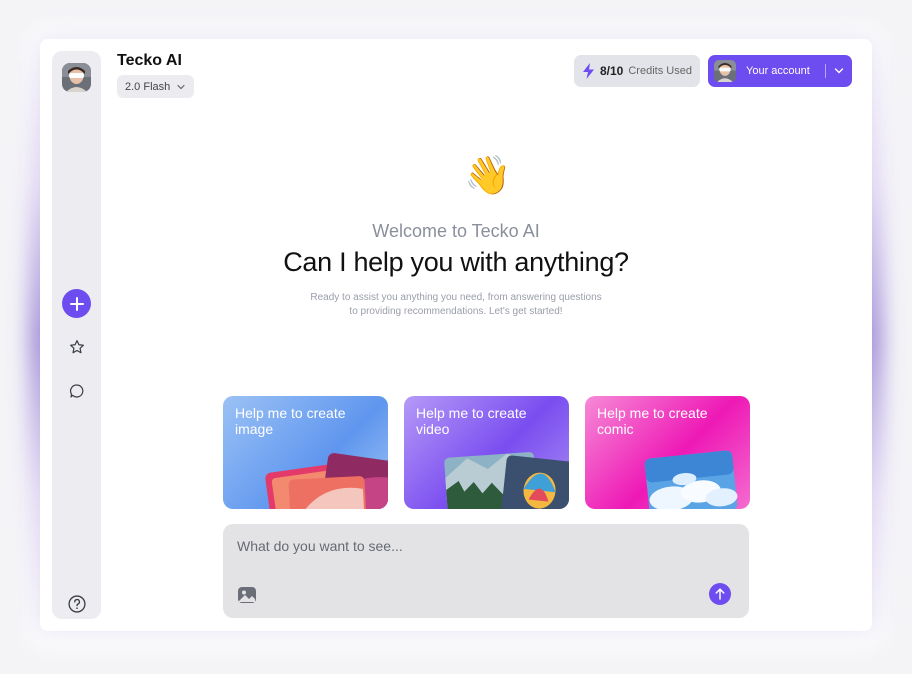 The height and width of the screenshot is (674, 912). I want to click on account-label: Your account, so click(778, 71).